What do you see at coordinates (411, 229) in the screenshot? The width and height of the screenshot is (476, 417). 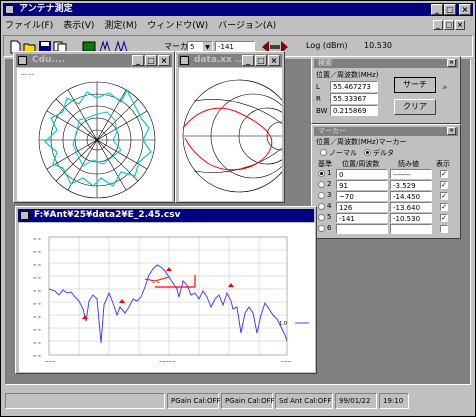 I see `marker-read-field` at bounding box center [411, 229].